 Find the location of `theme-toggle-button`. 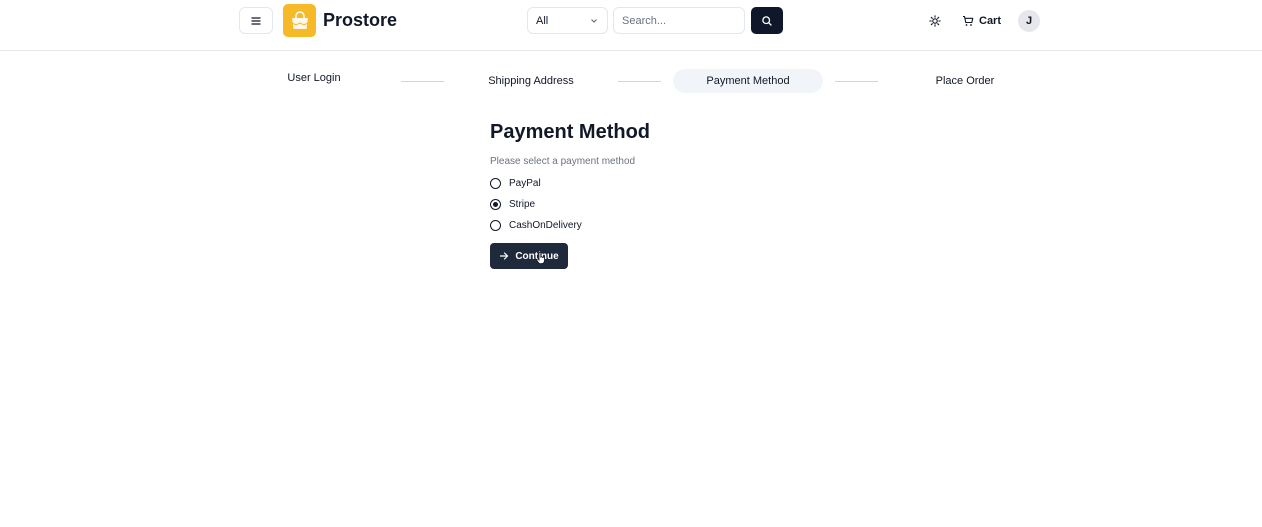

theme-toggle-button is located at coordinates (935, 21).